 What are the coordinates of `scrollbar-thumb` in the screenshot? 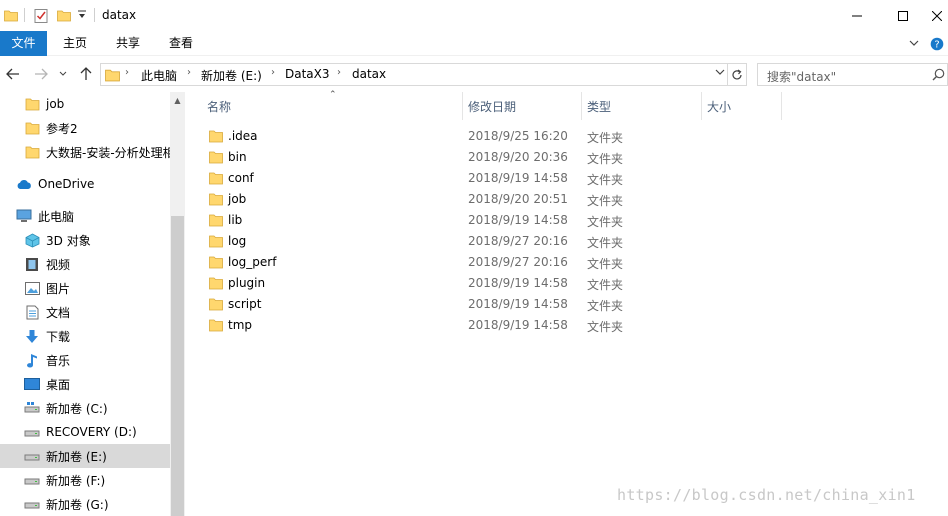 It's located at (177, 366).